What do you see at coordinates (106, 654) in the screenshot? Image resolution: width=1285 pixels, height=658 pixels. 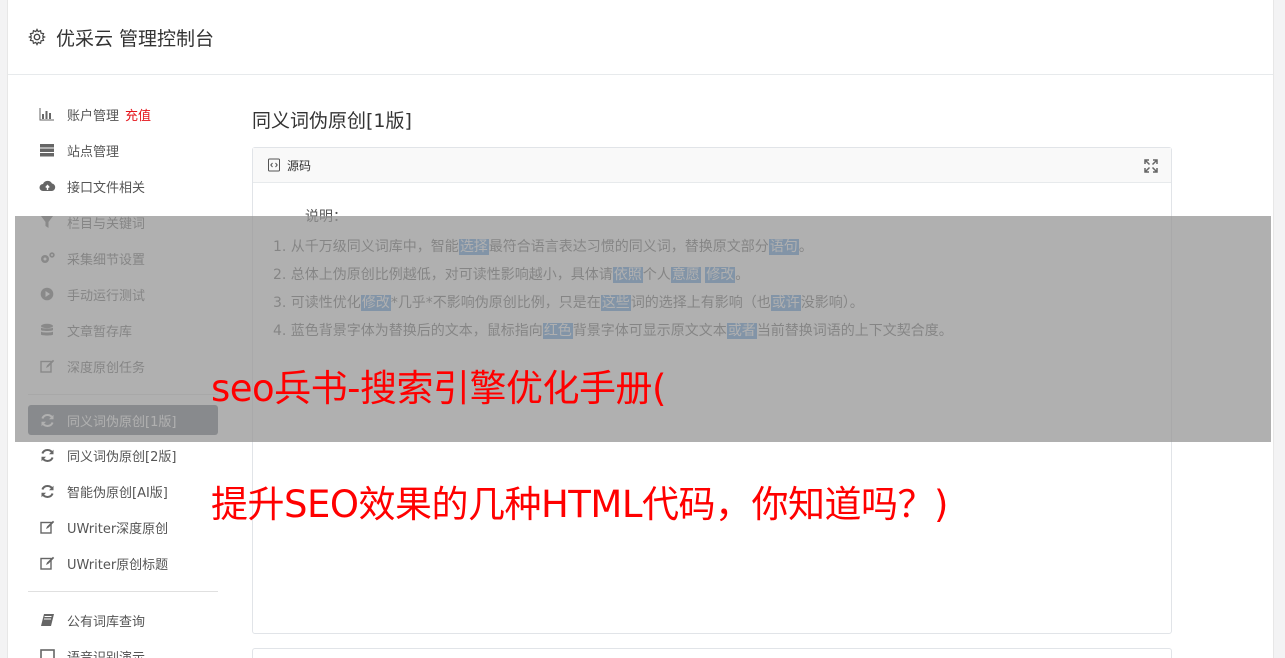 I see `sidebar-item-label: 语音识别演示` at bounding box center [106, 654].